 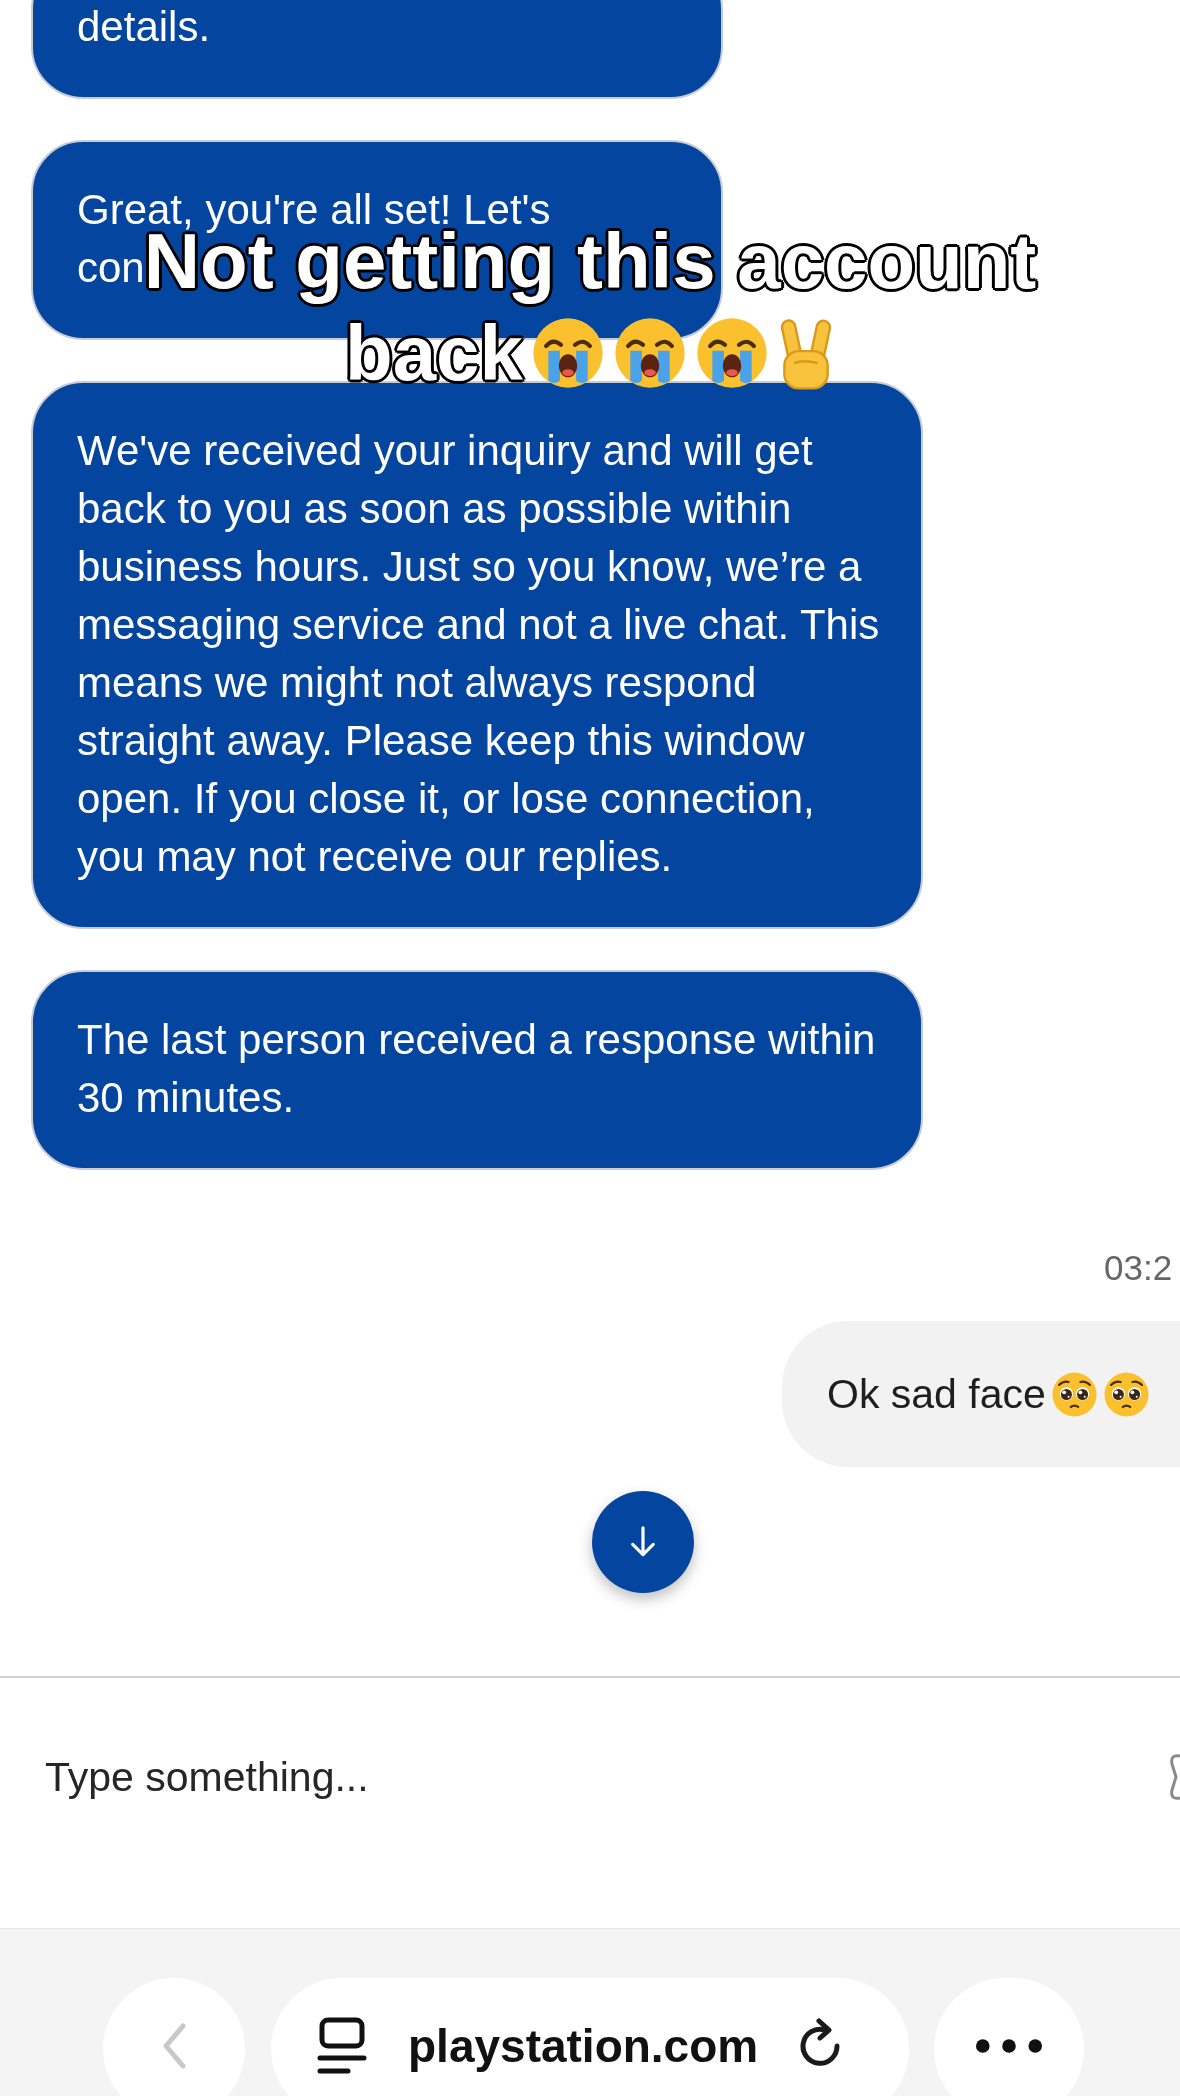 What do you see at coordinates (377, 49) in the screenshot?
I see `message-bubble: details.` at bounding box center [377, 49].